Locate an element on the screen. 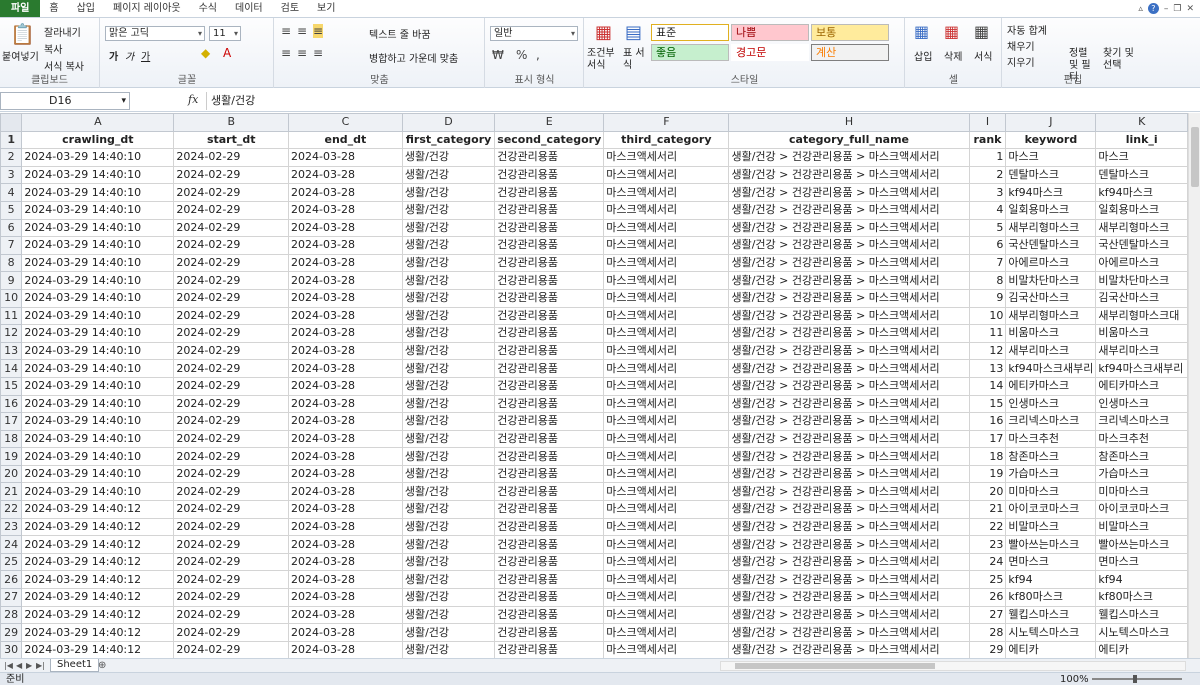 Image resolution: width=1200 pixels, height=685 pixels. cell: 마스크추천 is located at coordinates (1141, 439).